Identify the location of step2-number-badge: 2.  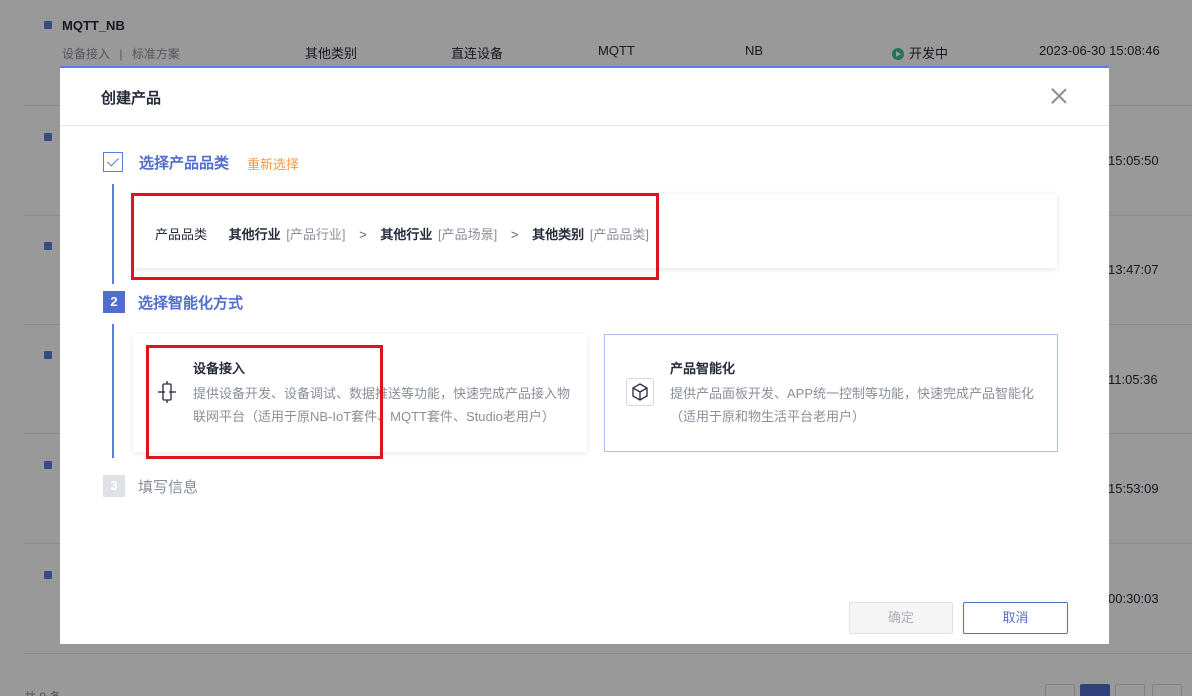
(114, 302).